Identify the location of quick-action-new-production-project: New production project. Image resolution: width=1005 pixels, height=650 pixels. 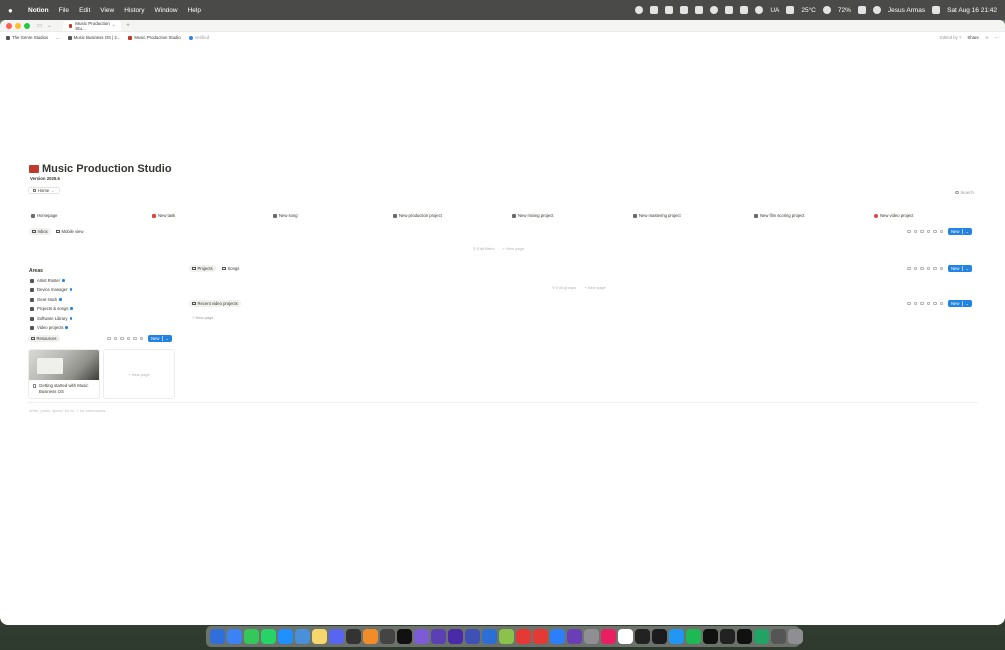
(417, 215).